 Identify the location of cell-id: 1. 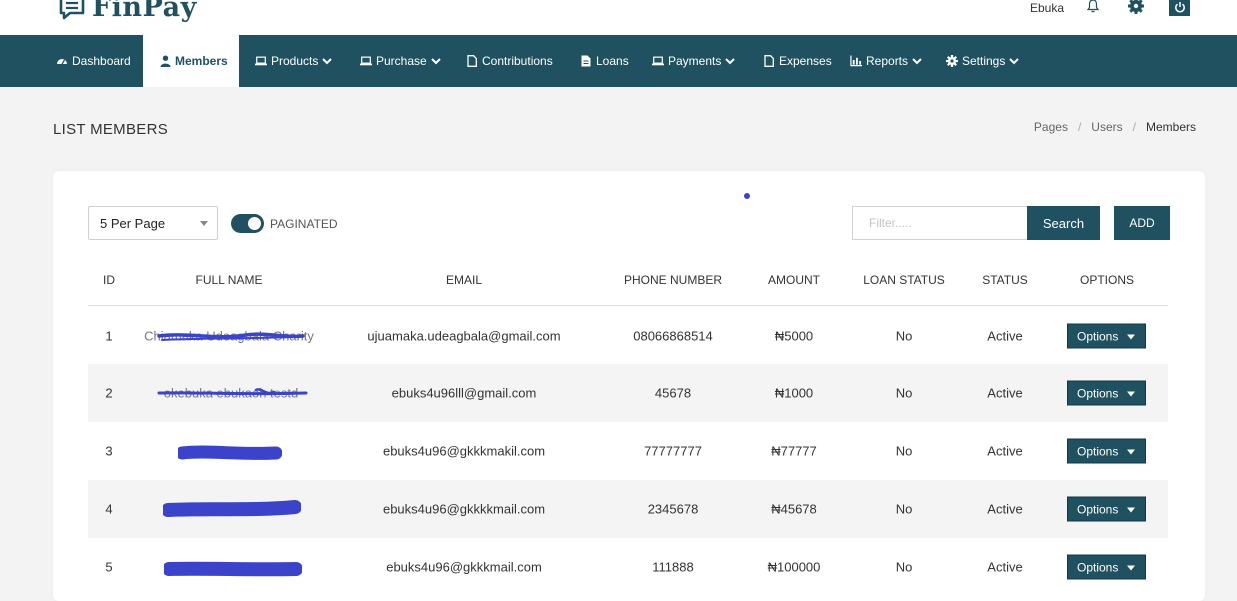
(109, 336).